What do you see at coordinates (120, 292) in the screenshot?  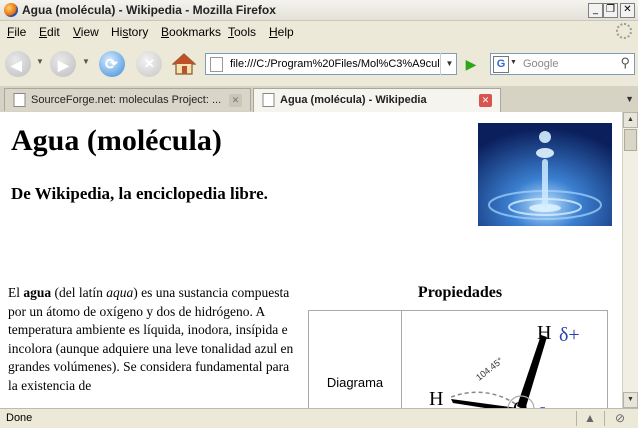 I see `latin-term: aqua` at bounding box center [120, 292].